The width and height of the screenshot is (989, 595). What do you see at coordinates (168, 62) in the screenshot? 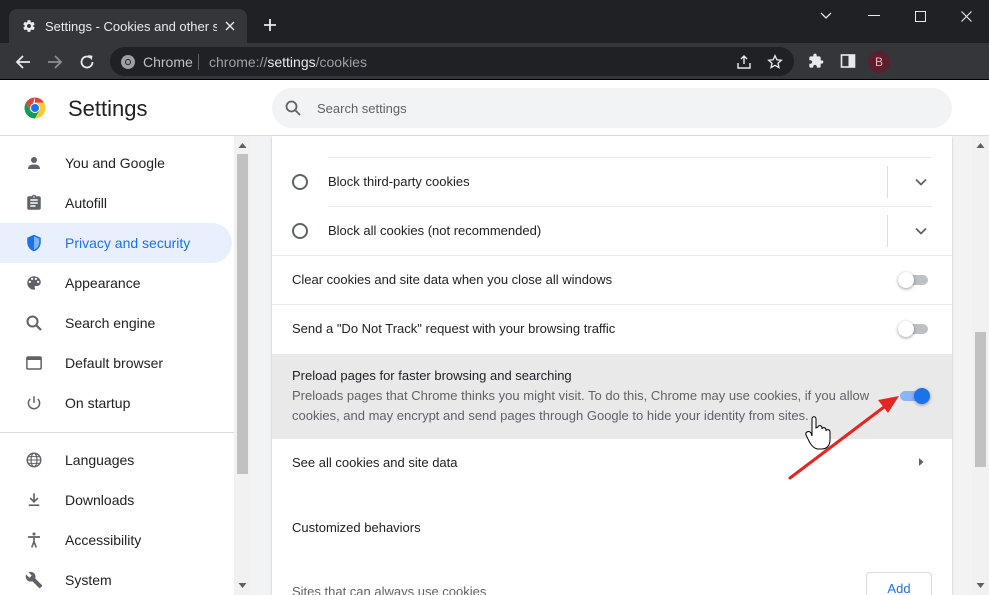
I see `omnibox-chip: Chrome` at bounding box center [168, 62].